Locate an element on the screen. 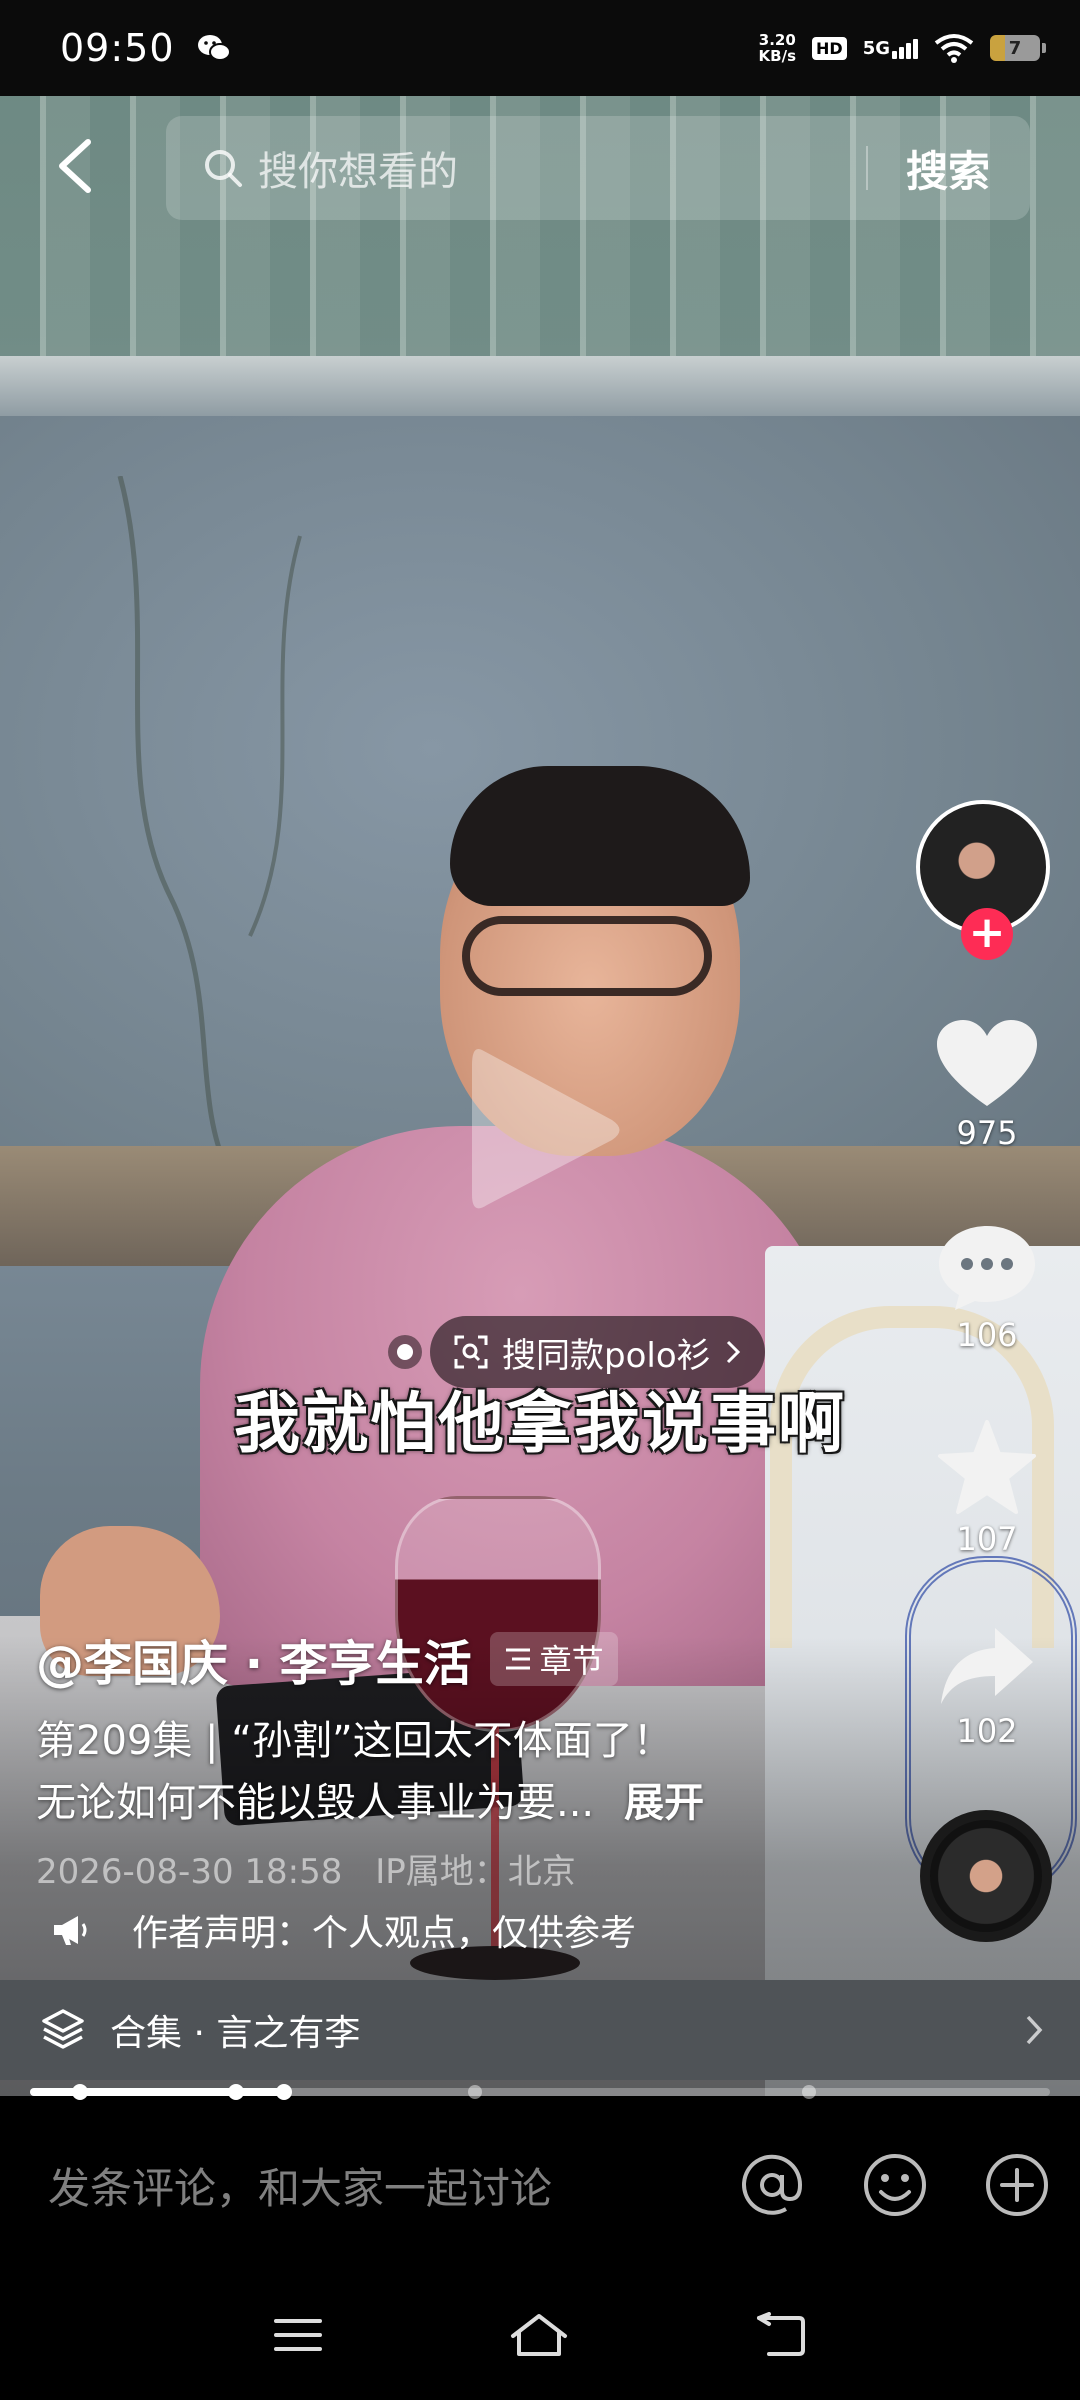 Image resolution: width=1080 pixels, height=2400 pixels. music-disc is located at coordinates (986, 1876).